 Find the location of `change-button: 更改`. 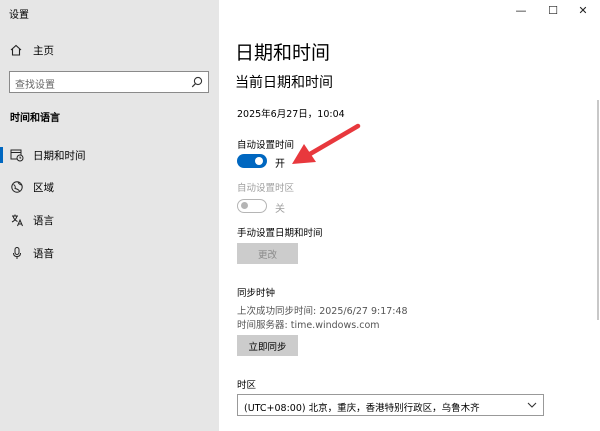

change-button: 更改 is located at coordinates (267, 253).